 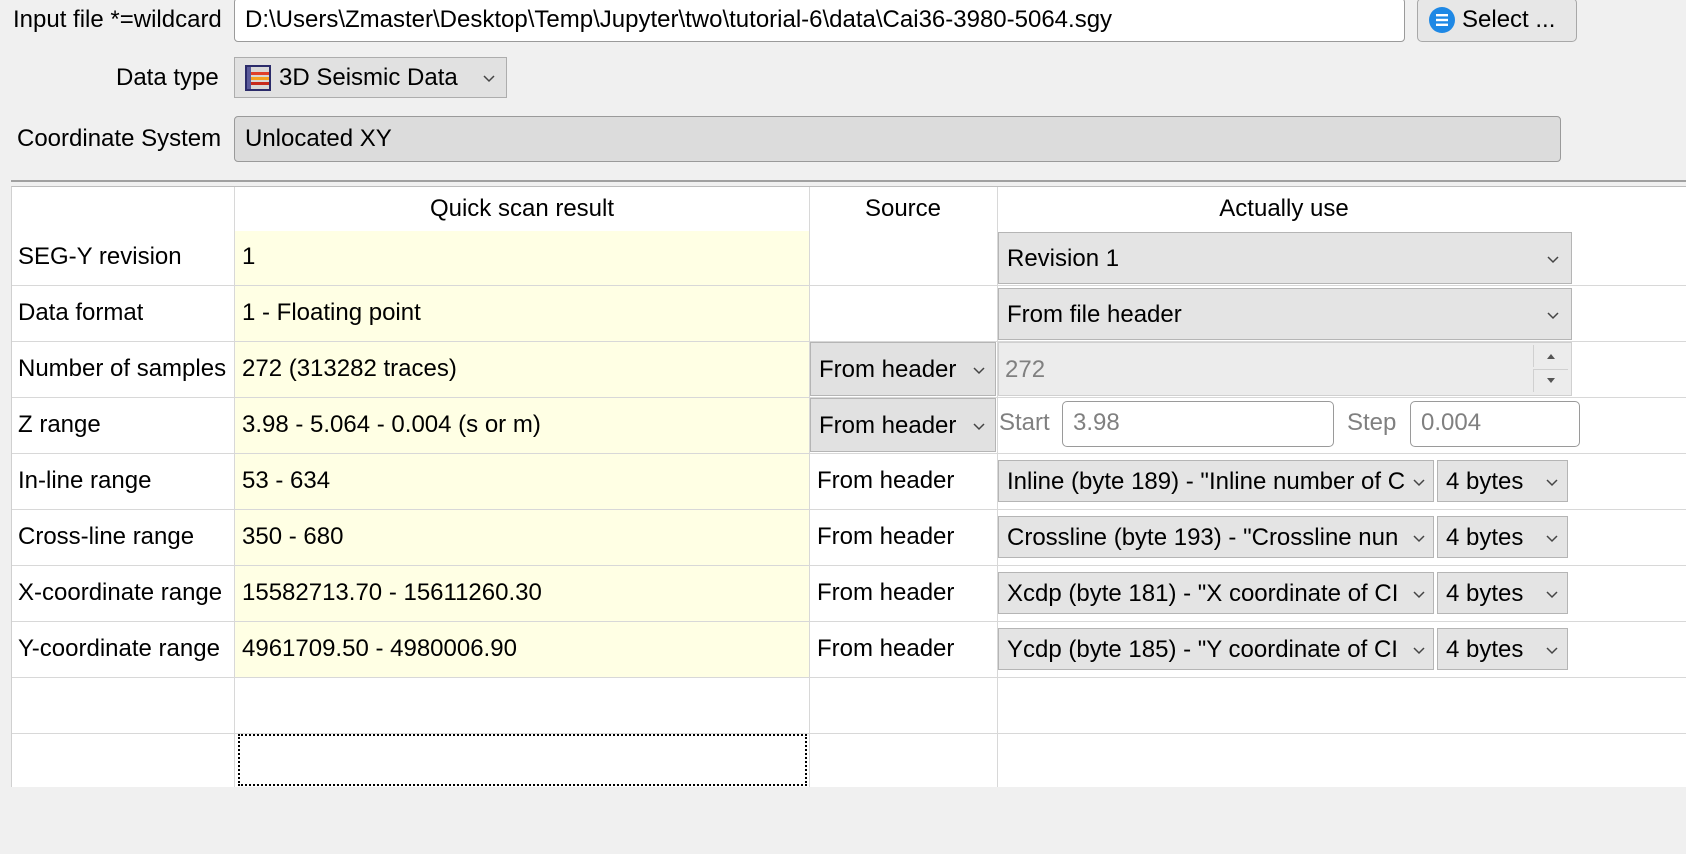 What do you see at coordinates (522, 208) in the screenshot?
I see `column-header-quick-scan: Quick scan result` at bounding box center [522, 208].